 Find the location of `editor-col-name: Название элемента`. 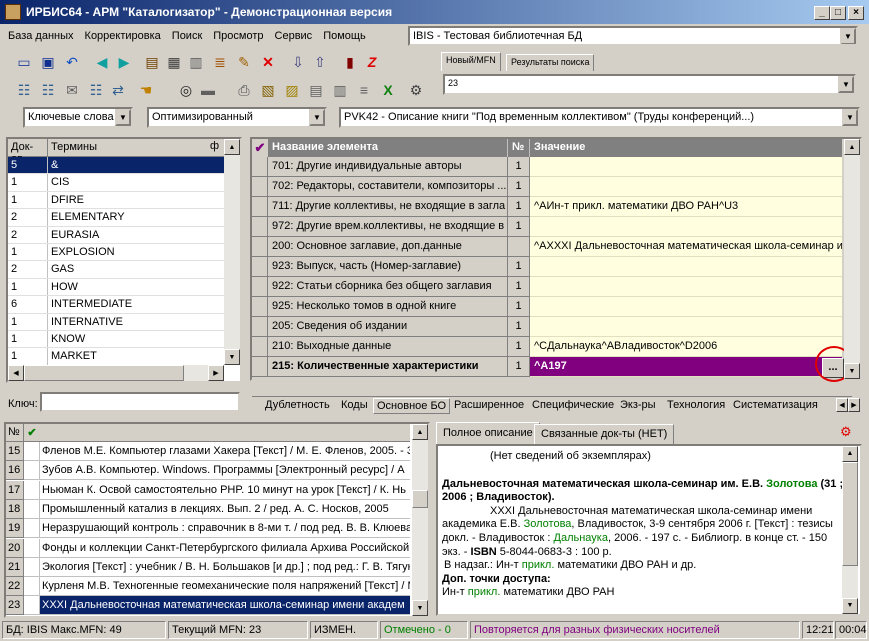

editor-col-name: Название элемента is located at coordinates (388, 148).